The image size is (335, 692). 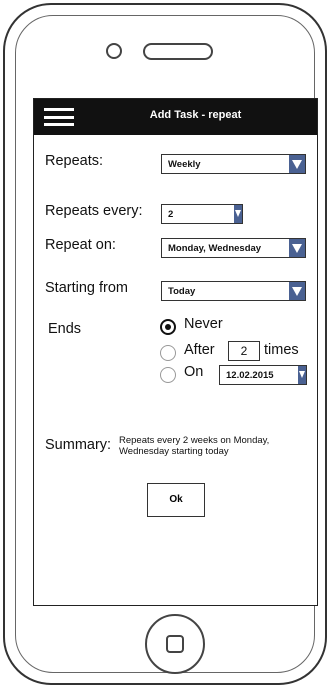 What do you see at coordinates (215, 248) in the screenshot?
I see `repeat-on-value: Monday, Wednesday` at bounding box center [215, 248].